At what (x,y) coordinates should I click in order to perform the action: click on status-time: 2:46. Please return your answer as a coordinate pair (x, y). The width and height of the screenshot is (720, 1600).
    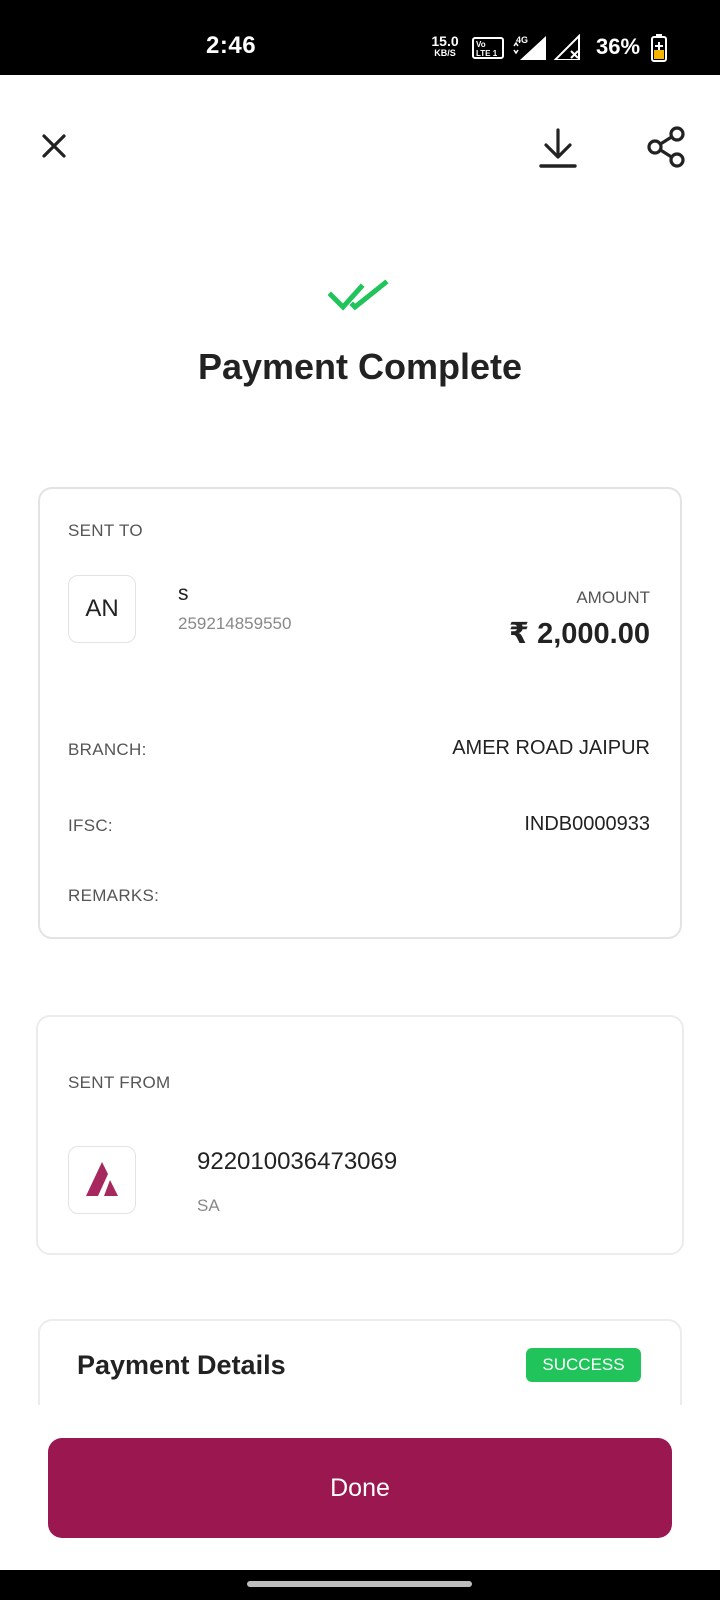
    Looking at the image, I should click on (231, 45).